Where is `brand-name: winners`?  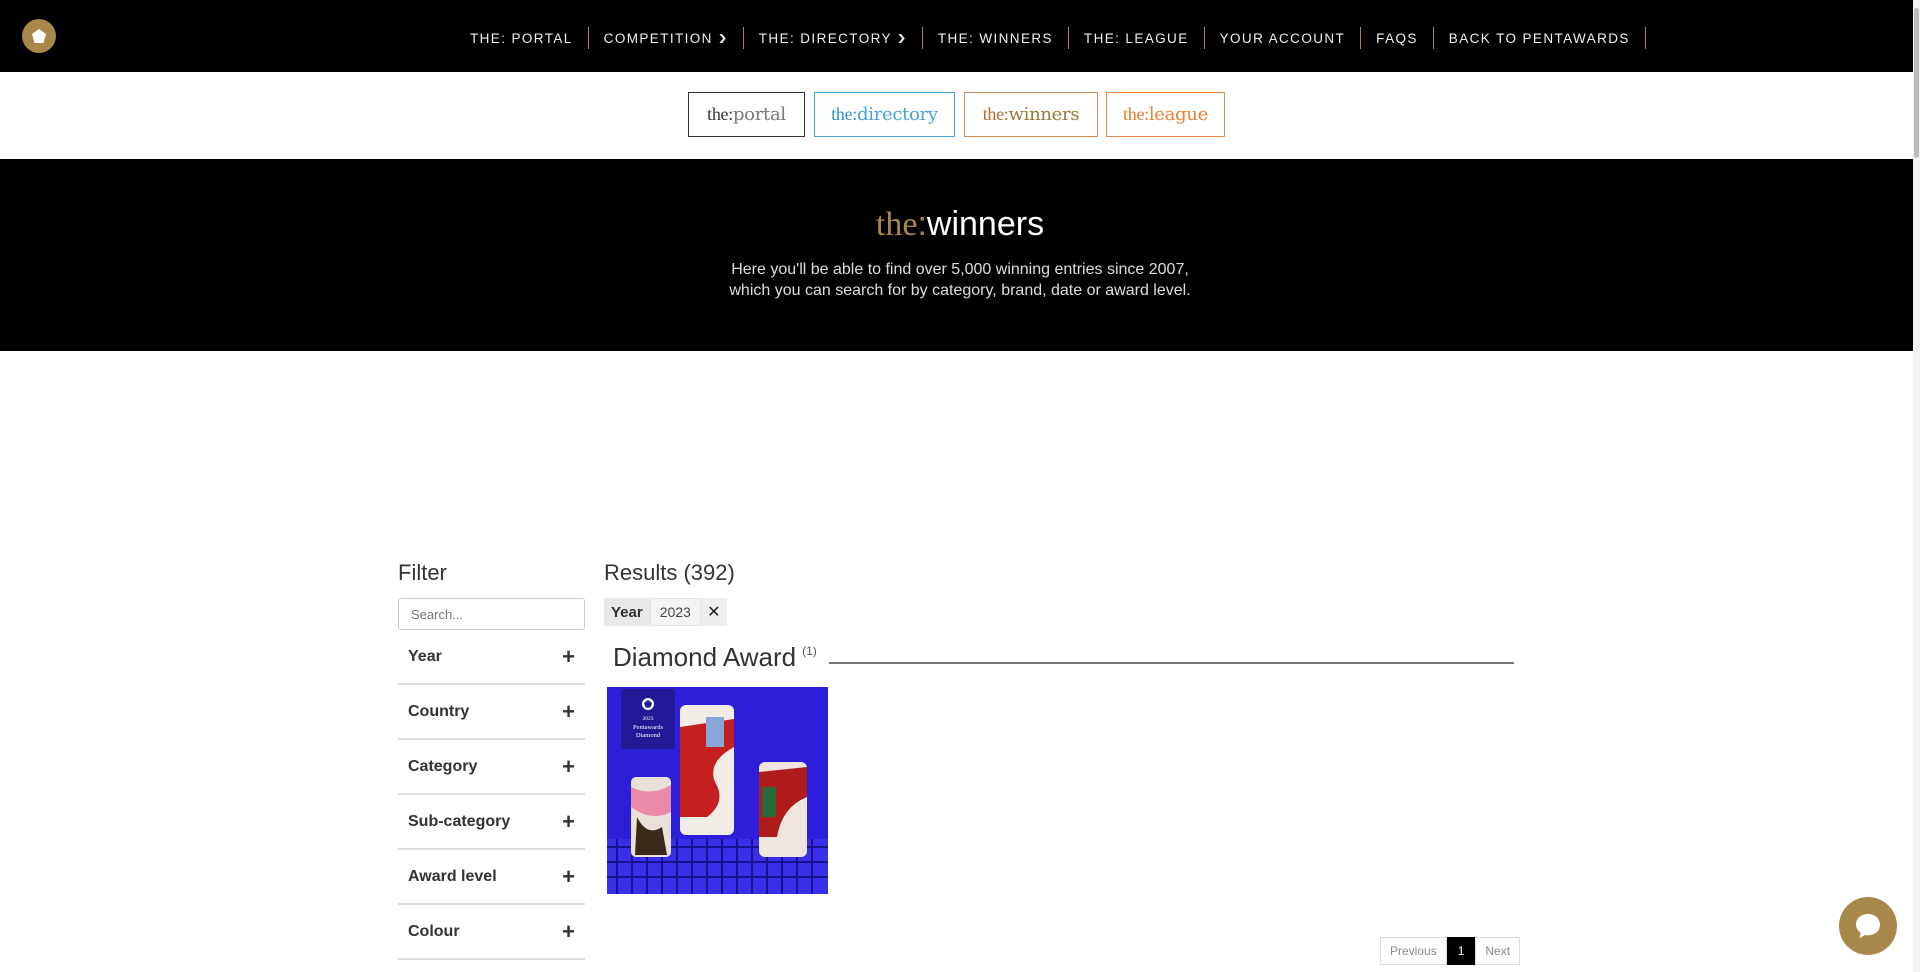 brand-name: winners is located at coordinates (1044, 114).